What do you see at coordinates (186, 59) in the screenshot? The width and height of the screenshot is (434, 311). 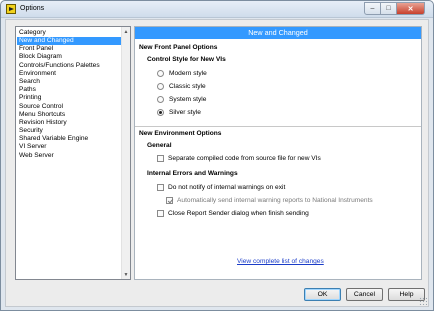 I see `control-style-title: Control Style for New VIs` at bounding box center [186, 59].